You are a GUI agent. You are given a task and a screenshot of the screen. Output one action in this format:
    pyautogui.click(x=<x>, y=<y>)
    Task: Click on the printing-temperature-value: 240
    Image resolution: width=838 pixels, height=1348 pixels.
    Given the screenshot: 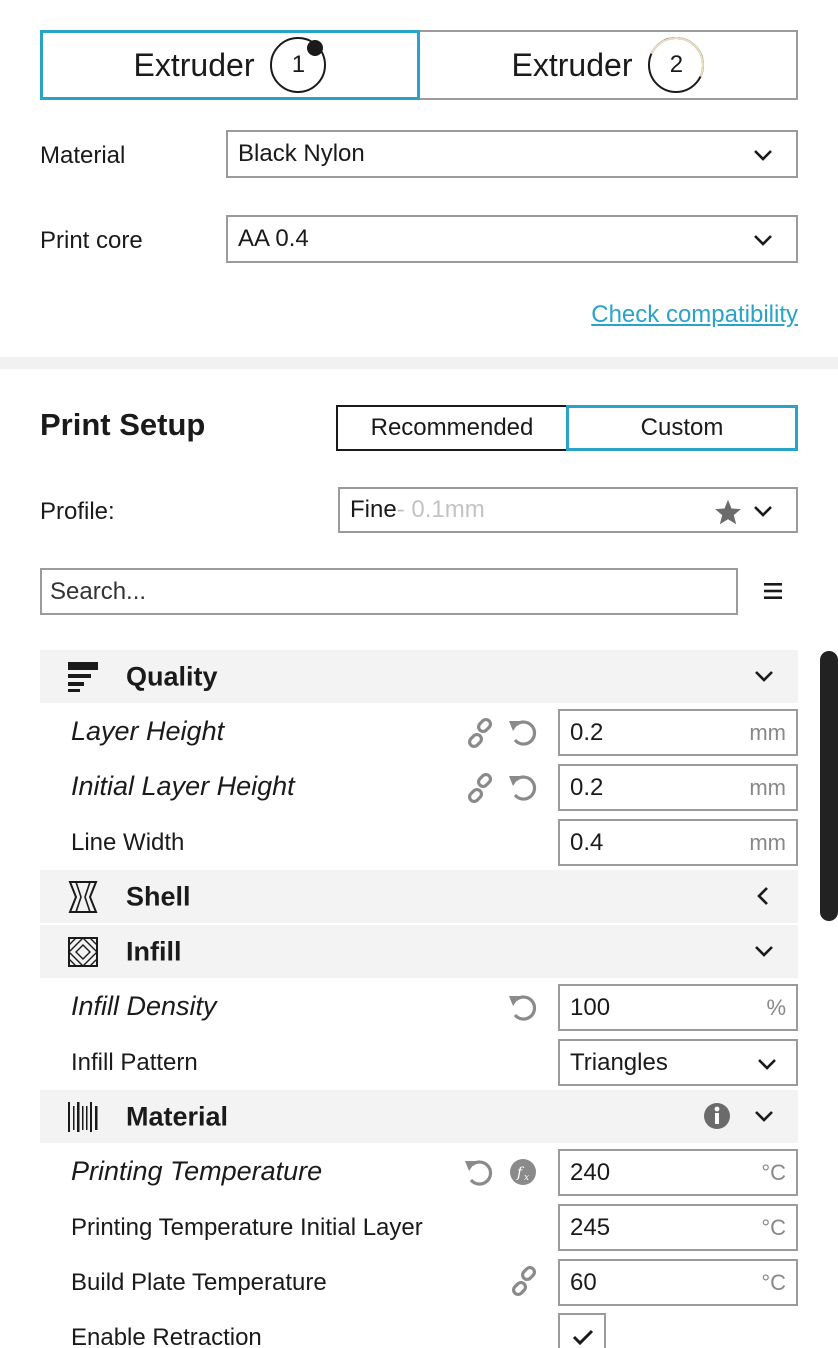 What is the action you would take?
    pyautogui.click(x=590, y=1172)
    